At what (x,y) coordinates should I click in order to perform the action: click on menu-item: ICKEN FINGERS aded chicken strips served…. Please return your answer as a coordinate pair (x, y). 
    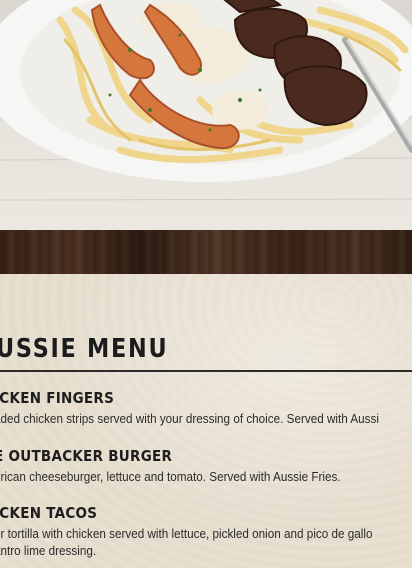
    Looking at the image, I should click on (206, 407).